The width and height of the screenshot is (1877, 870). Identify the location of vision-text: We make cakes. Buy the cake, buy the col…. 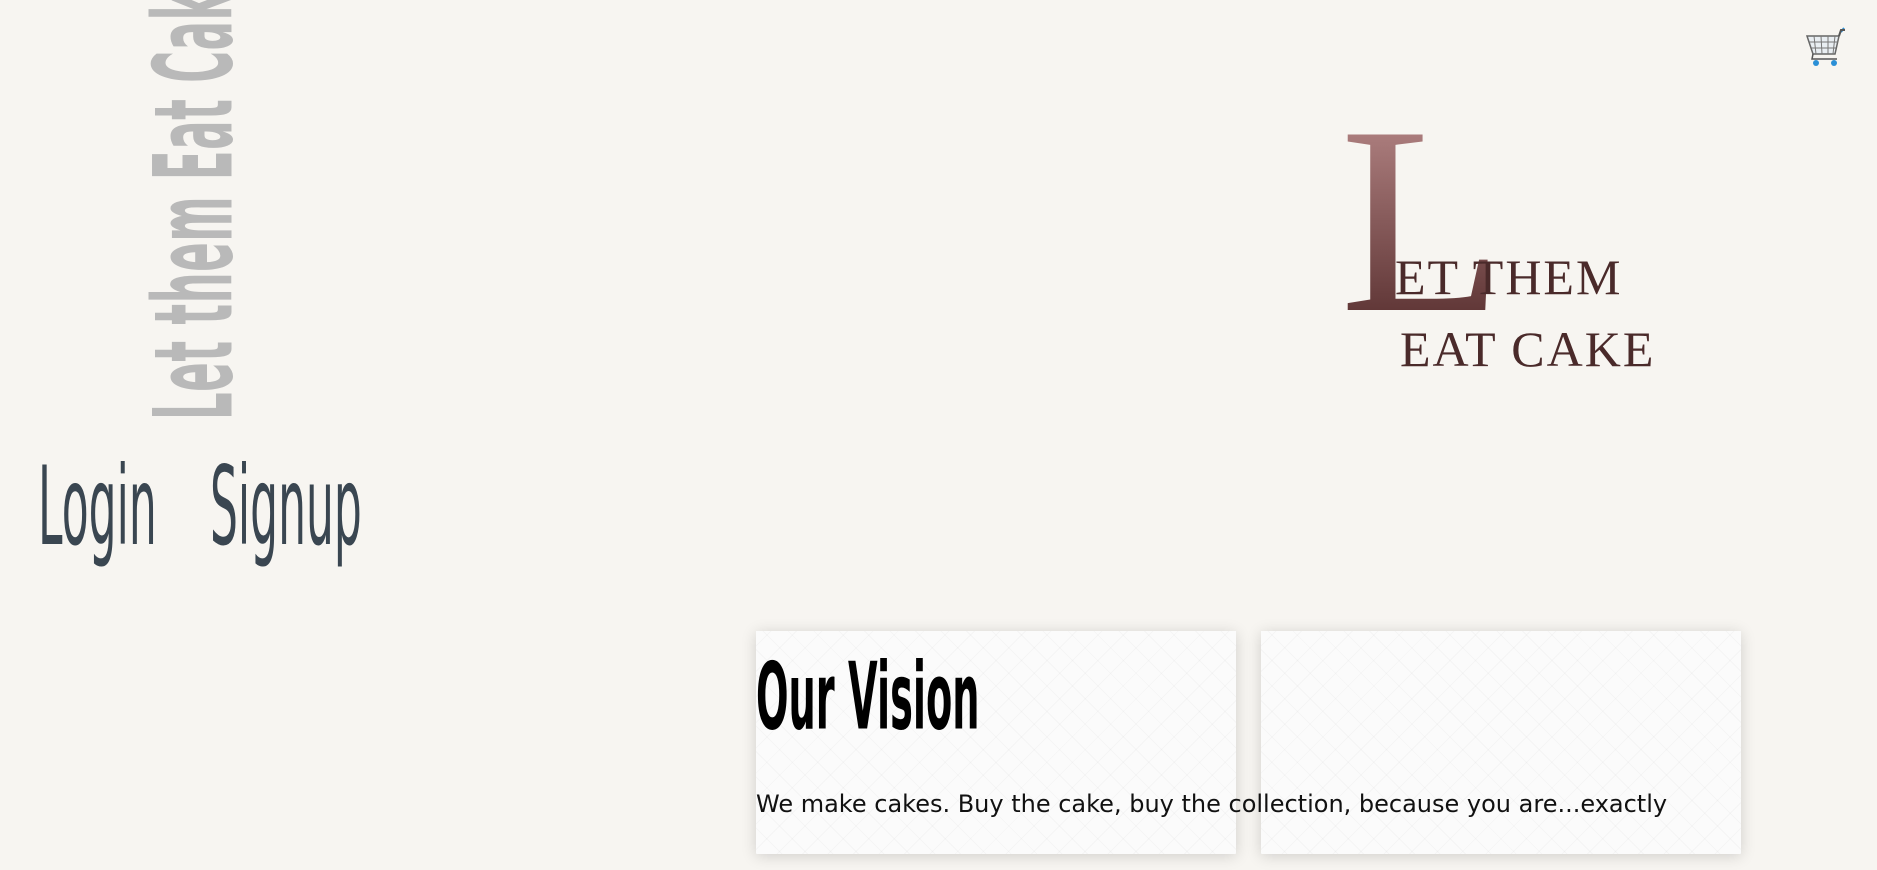
(1212, 804).